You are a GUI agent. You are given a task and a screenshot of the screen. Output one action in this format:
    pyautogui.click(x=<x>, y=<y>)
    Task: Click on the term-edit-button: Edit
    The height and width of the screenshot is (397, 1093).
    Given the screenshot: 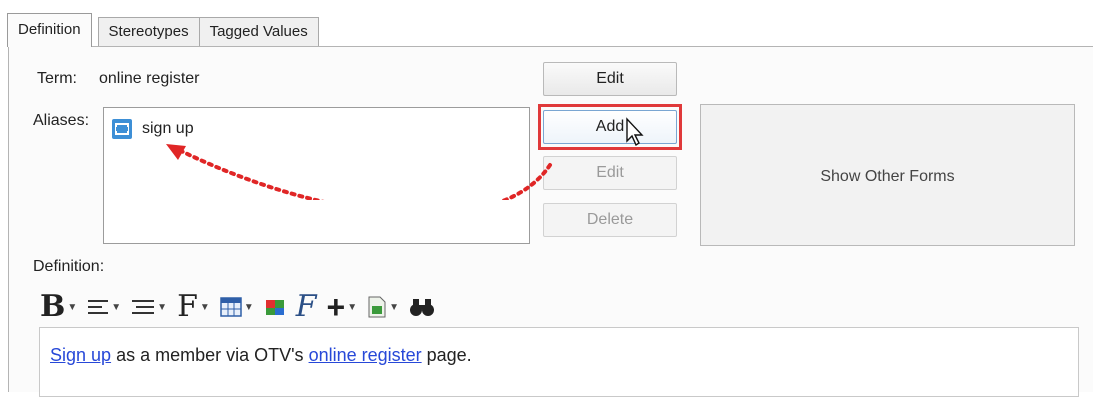 What is the action you would take?
    pyautogui.click(x=610, y=79)
    